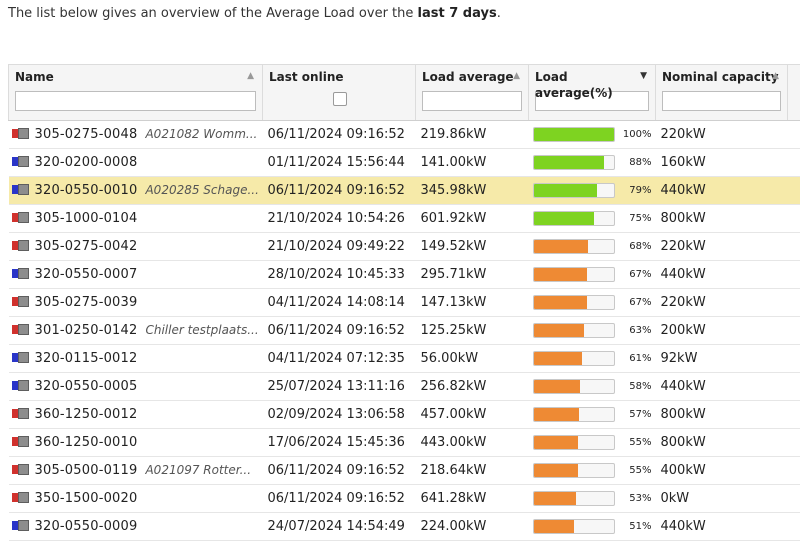  What do you see at coordinates (135, 101) in the screenshot?
I see `name-filter-input` at bounding box center [135, 101].